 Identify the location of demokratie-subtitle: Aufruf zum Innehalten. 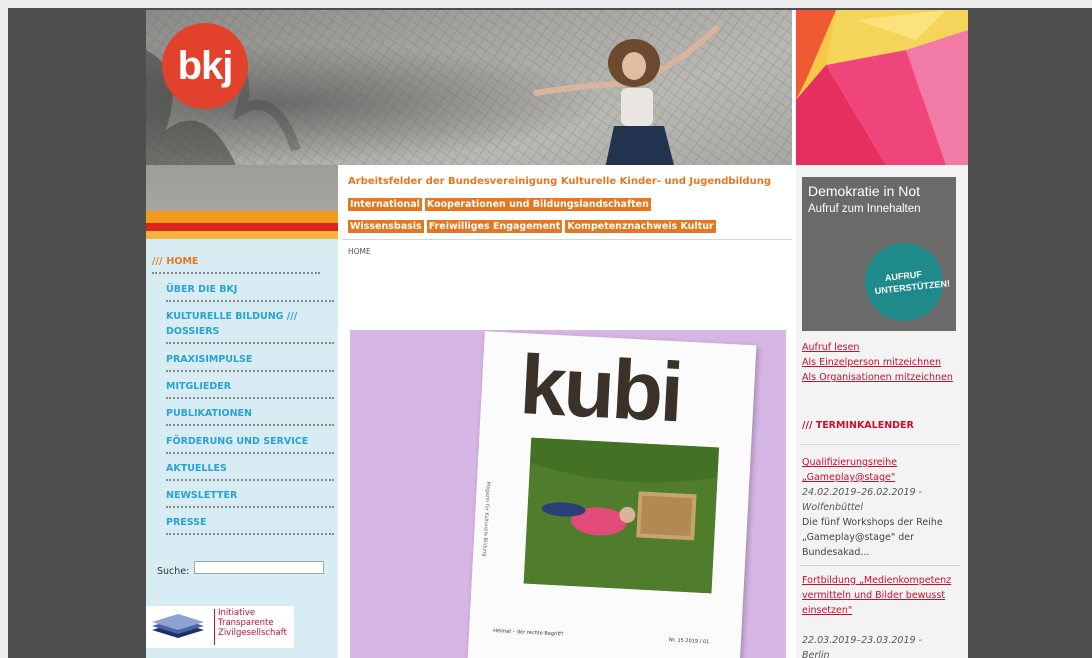
(864, 209).